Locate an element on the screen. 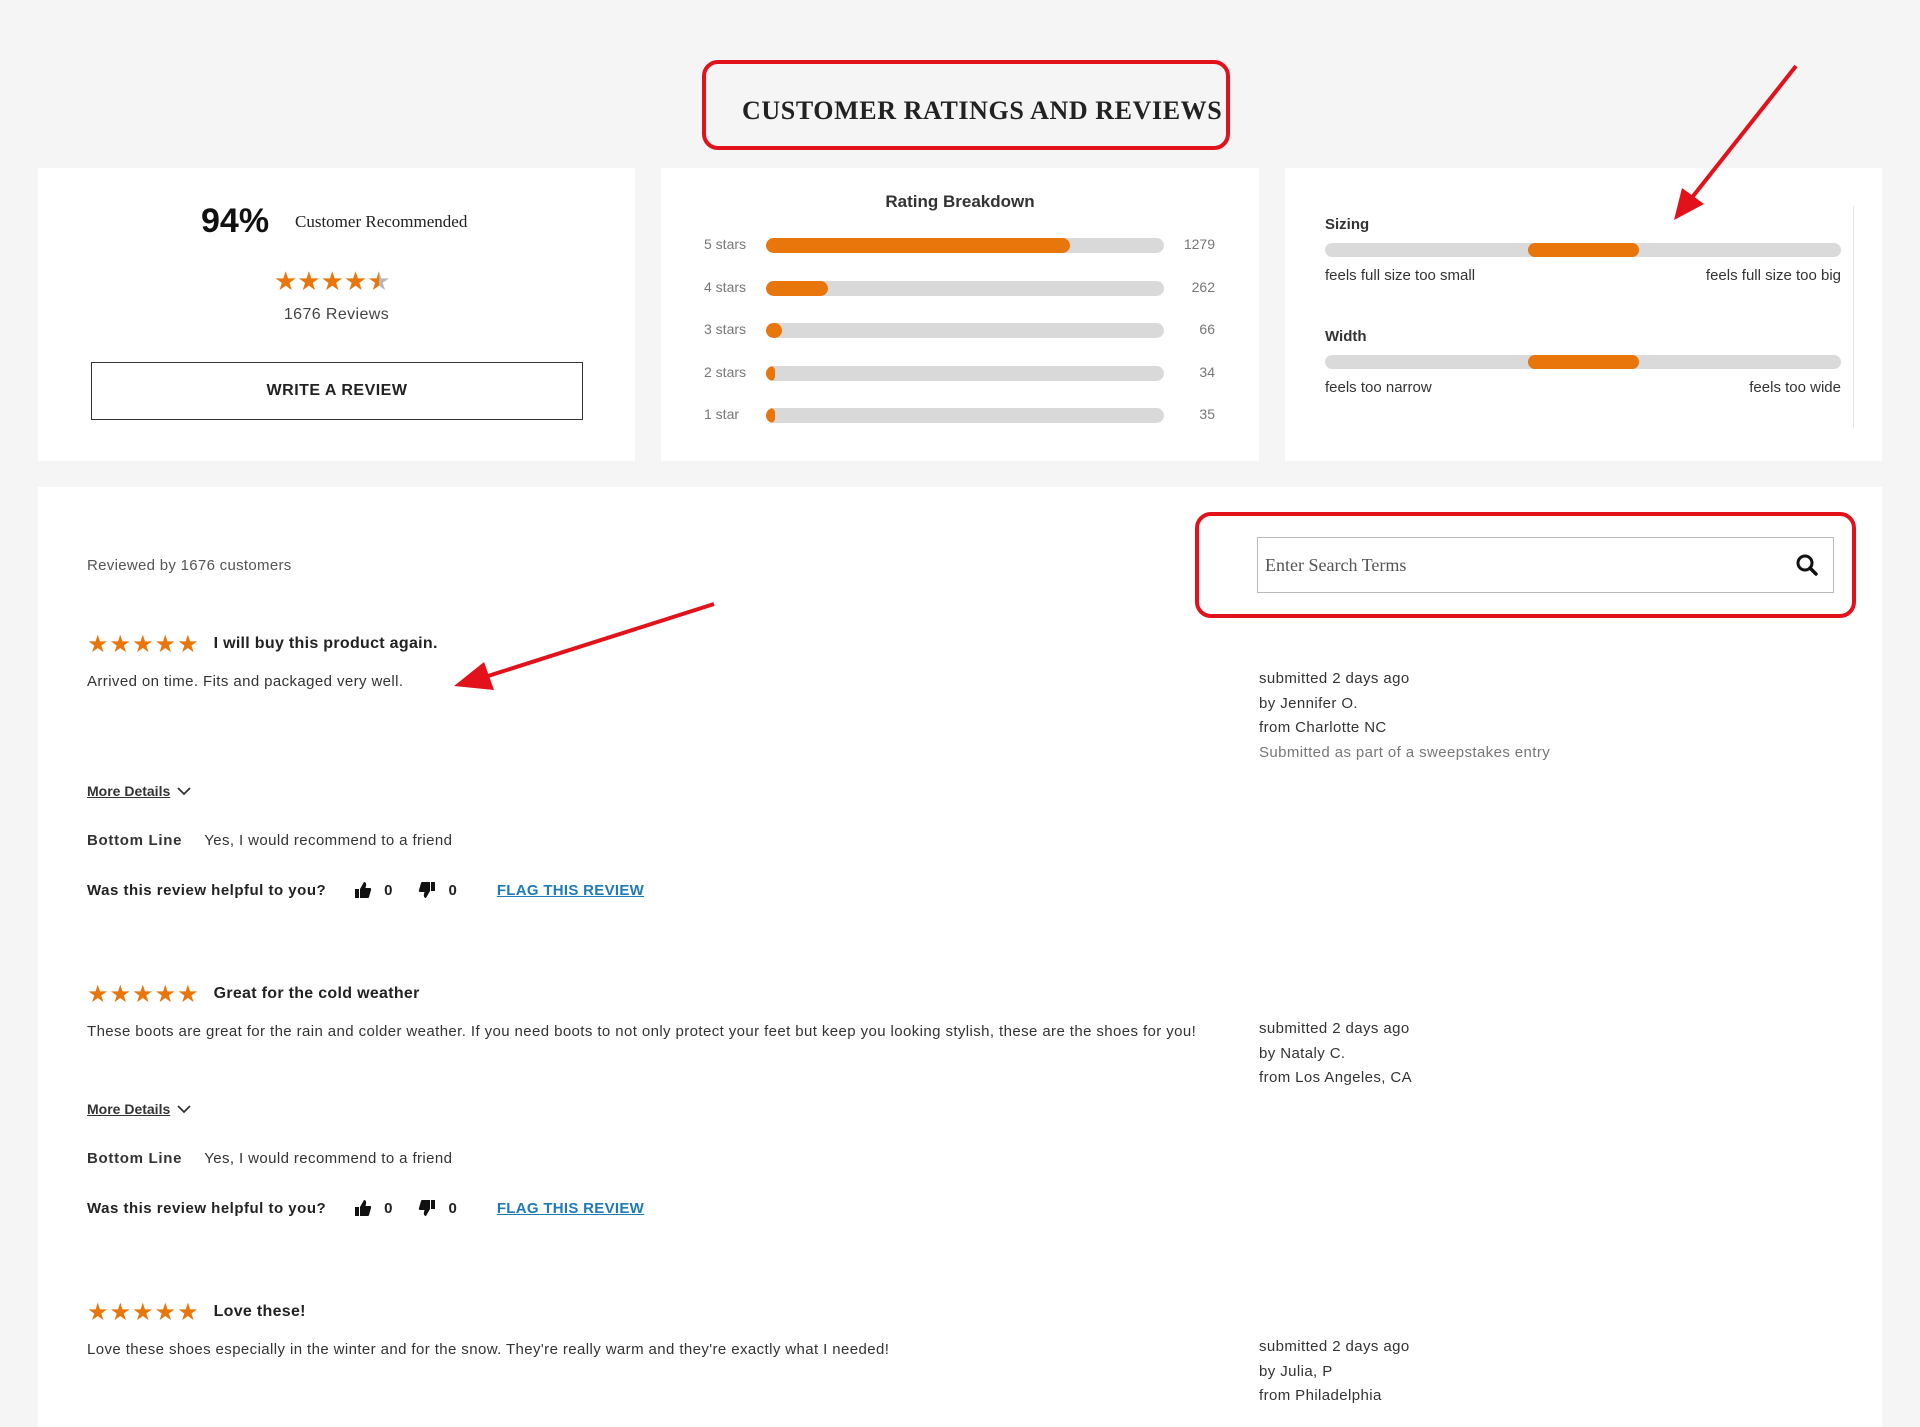  rating-row: 4 stars 262 is located at coordinates (960, 288).